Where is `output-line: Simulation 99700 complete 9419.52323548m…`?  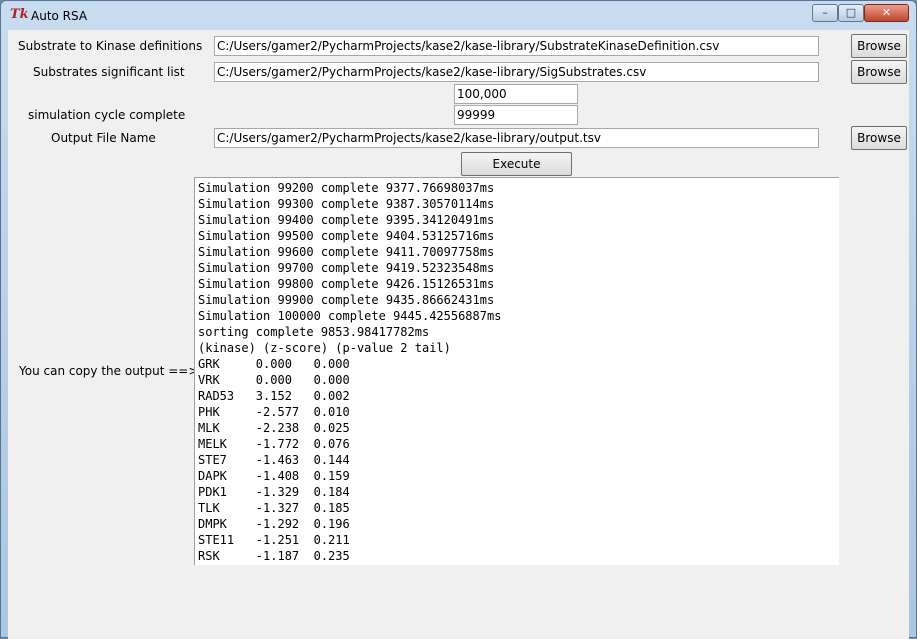
output-line: Simulation 99700 complete 9419.52323548m… is located at coordinates (346, 268).